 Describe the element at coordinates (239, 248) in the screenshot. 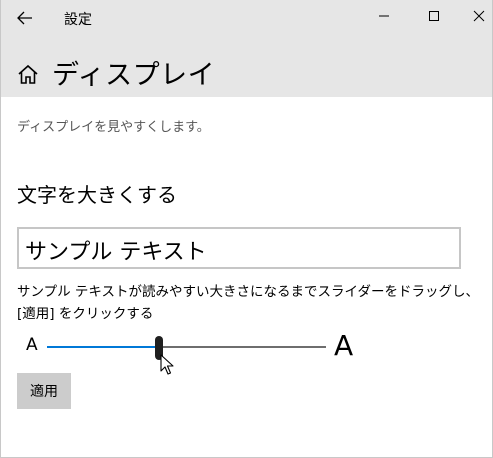

I see `sample-text-preview: サンプル テキスト` at that location.